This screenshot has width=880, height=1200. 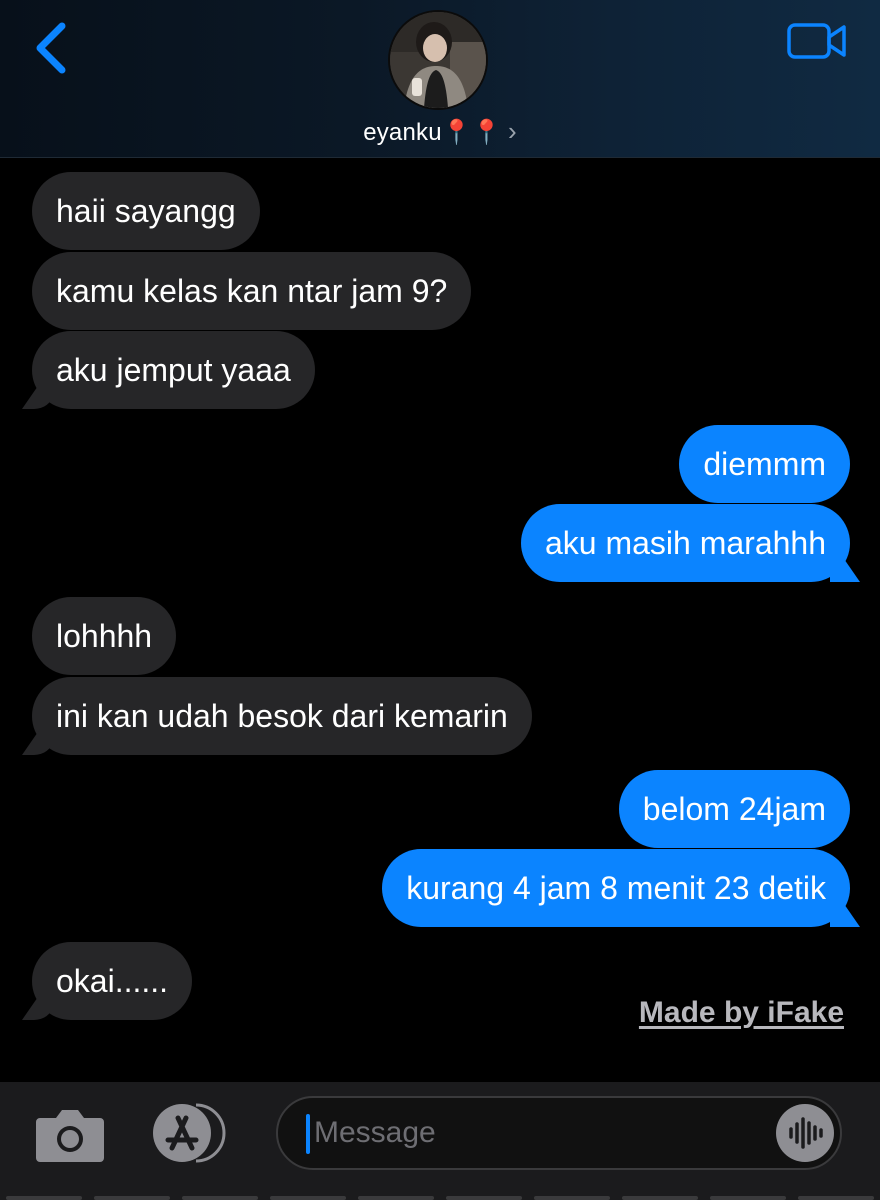 What do you see at coordinates (282, 716) in the screenshot?
I see `incoming-message-bubble: ini kan udah besok dari kemarin` at bounding box center [282, 716].